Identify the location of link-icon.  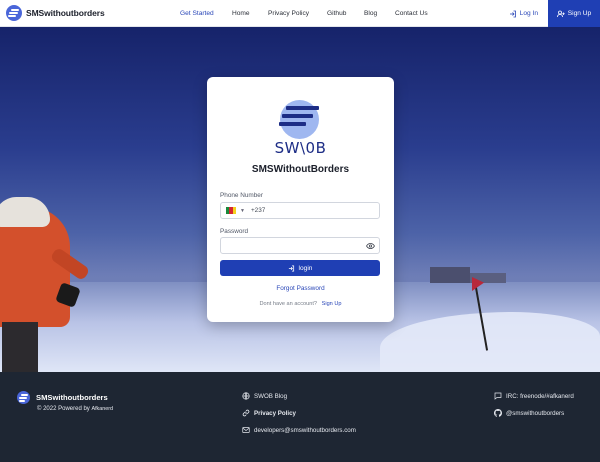
(246, 413).